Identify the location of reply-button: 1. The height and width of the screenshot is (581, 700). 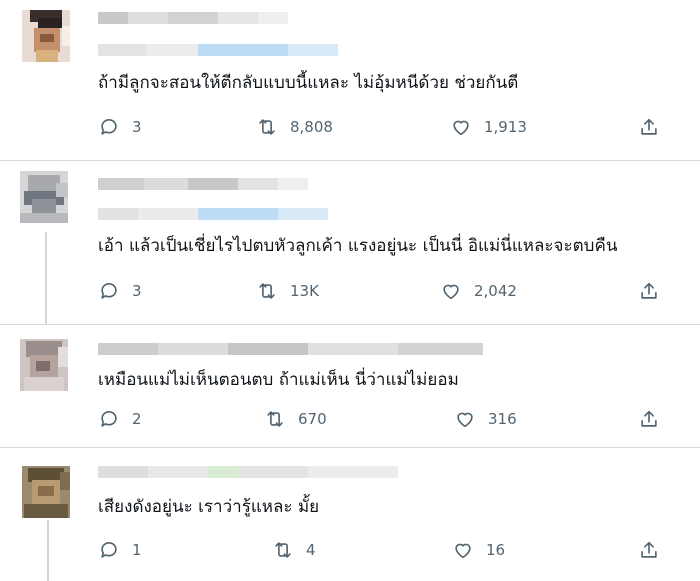
(120, 550).